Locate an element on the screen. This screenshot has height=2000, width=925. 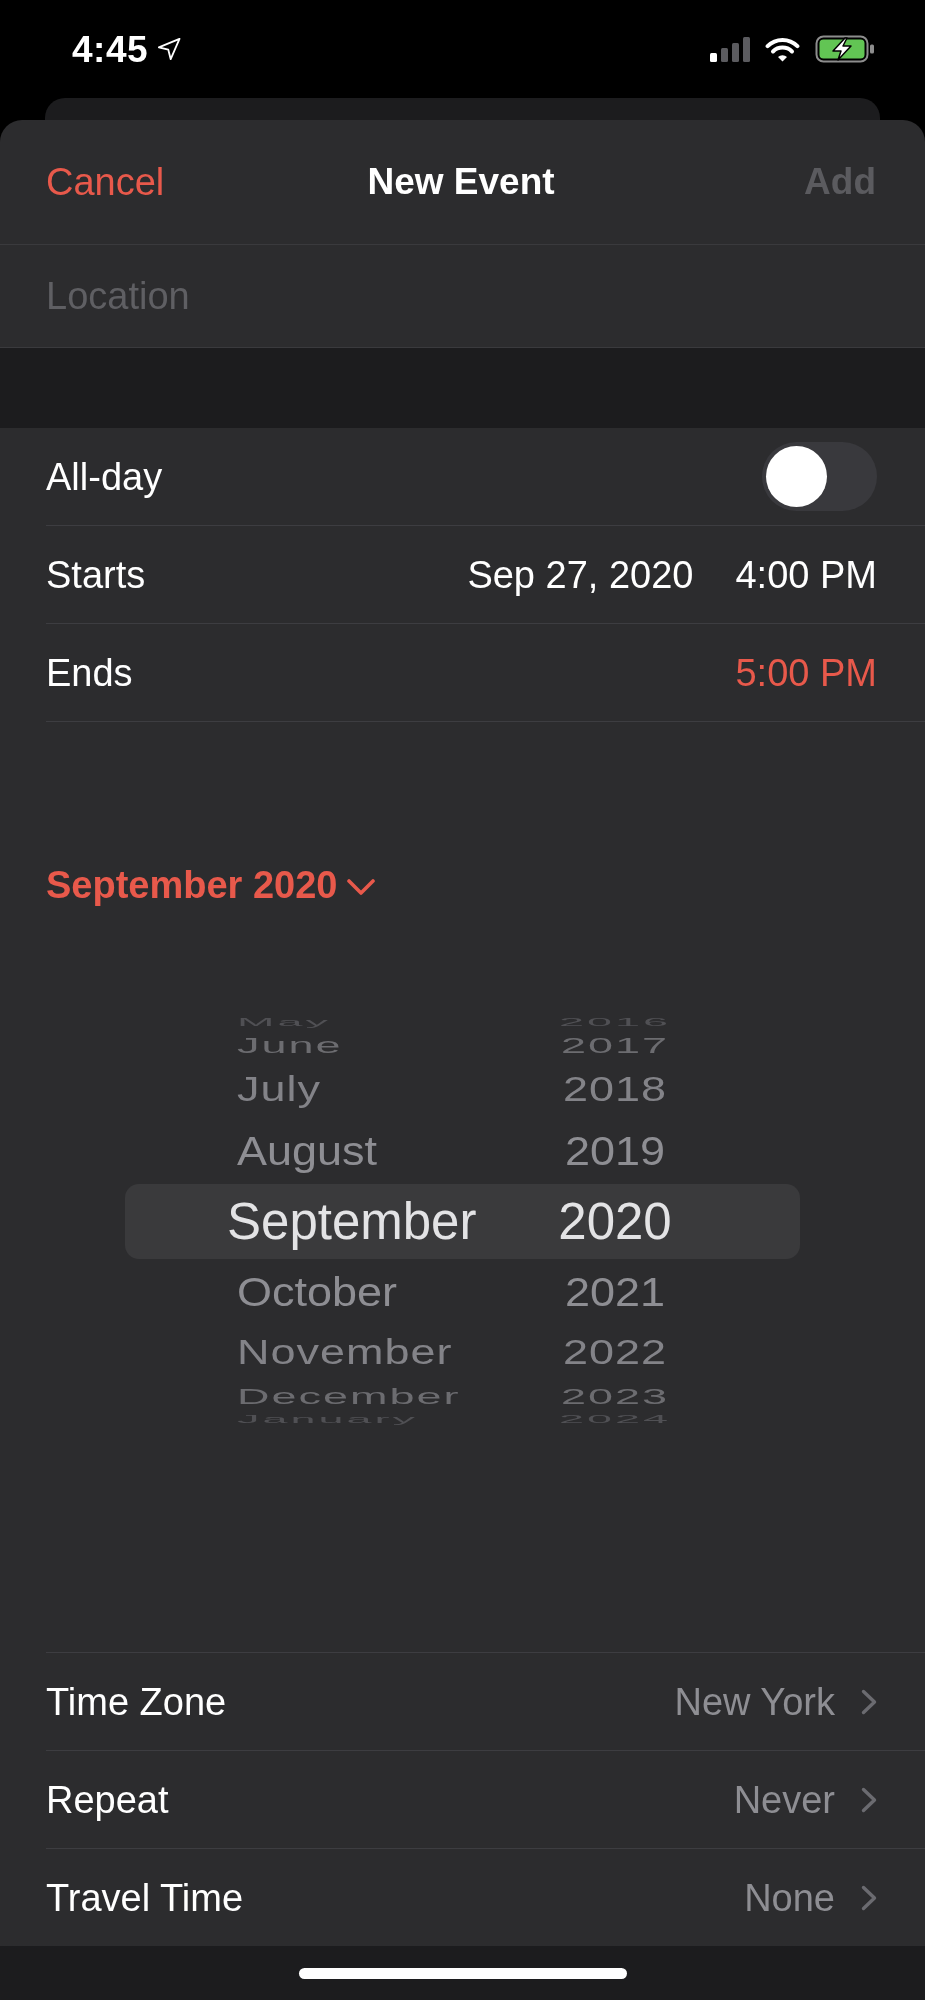
picker-month: October is located at coordinates (317, 1291).